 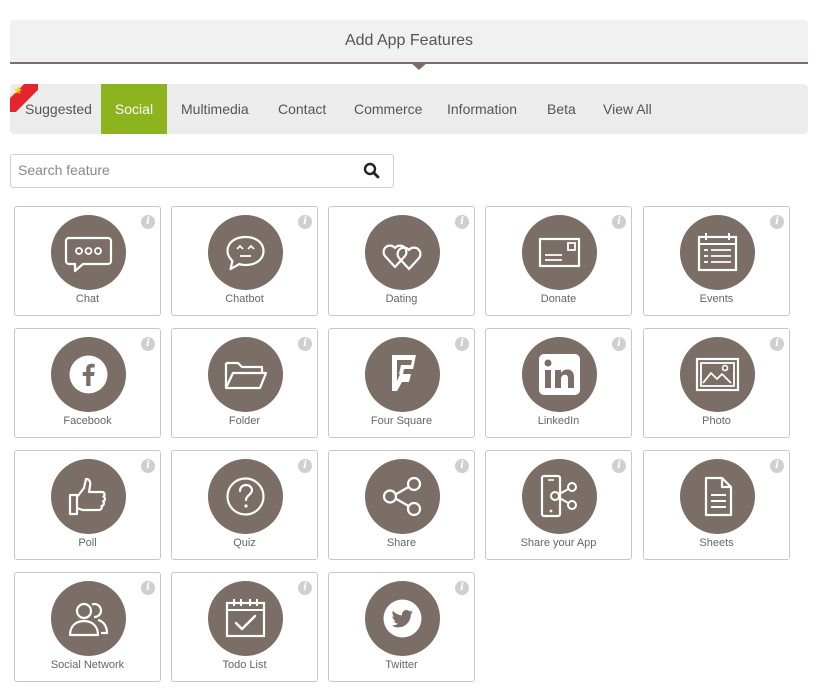 I want to click on tab-social: Social, so click(x=134, y=109).